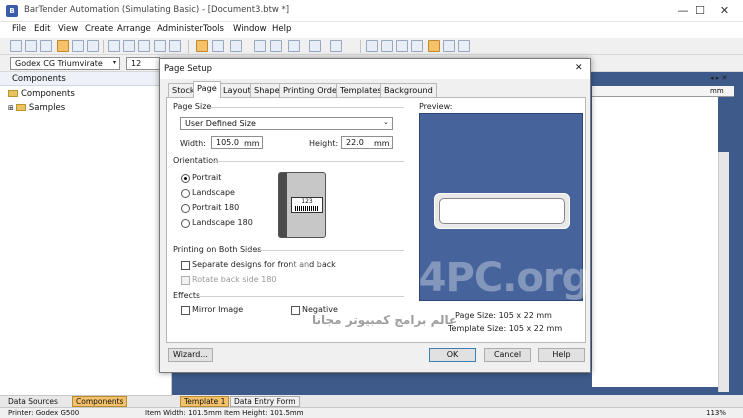  What do you see at coordinates (724, 11) in the screenshot?
I see `close-window-button: ✕` at bounding box center [724, 11].